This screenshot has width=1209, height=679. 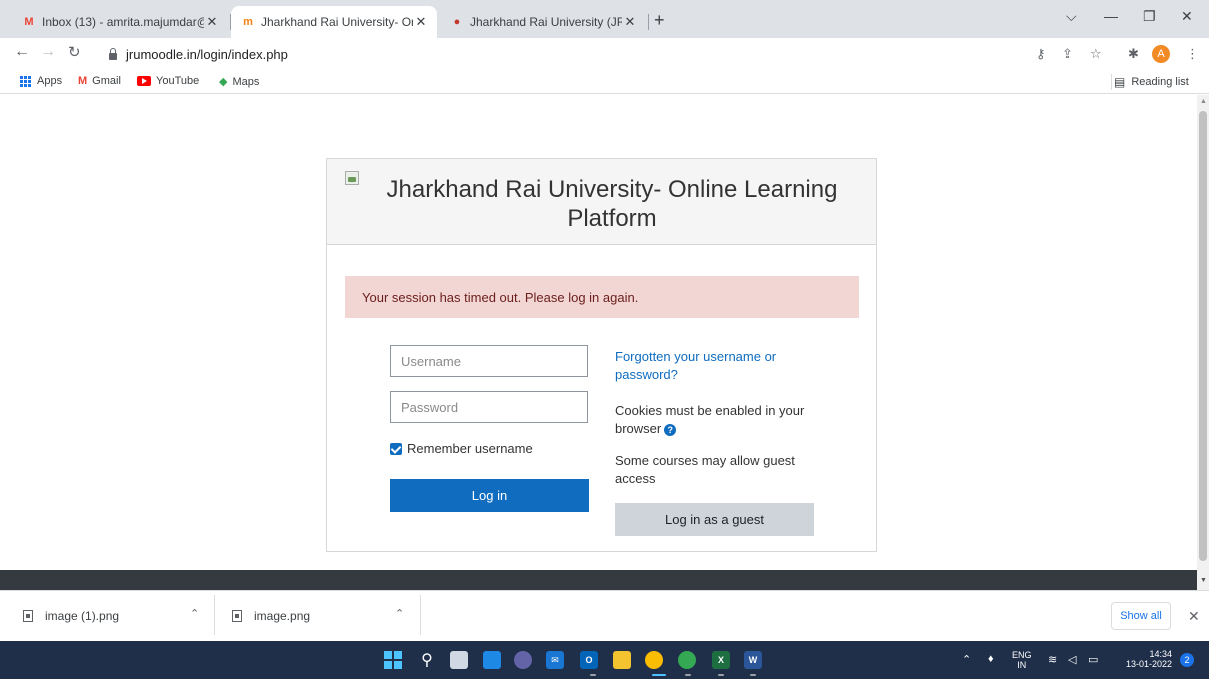 What do you see at coordinates (74, 52) in the screenshot?
I see `reload-icon: ↻` at bounding box center [74, 52].